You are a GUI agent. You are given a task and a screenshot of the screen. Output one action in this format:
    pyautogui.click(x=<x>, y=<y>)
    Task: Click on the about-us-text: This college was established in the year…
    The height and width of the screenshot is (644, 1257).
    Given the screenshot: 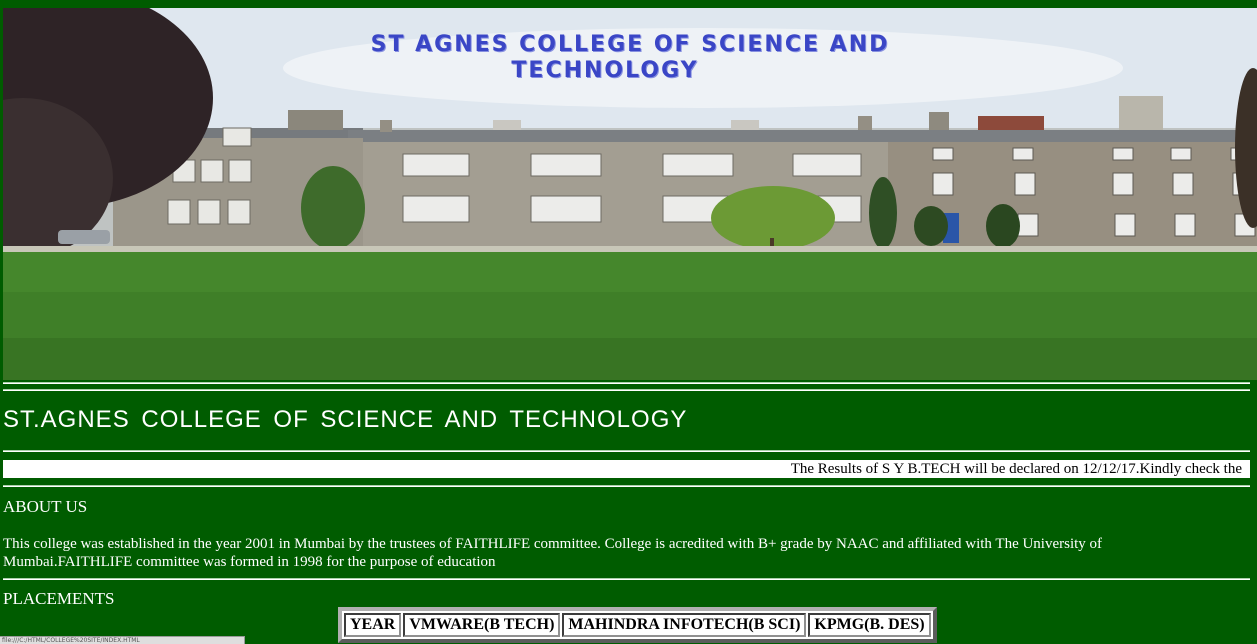 What is the action you would take?
    pyautogui.click(x=553, y=553)
    